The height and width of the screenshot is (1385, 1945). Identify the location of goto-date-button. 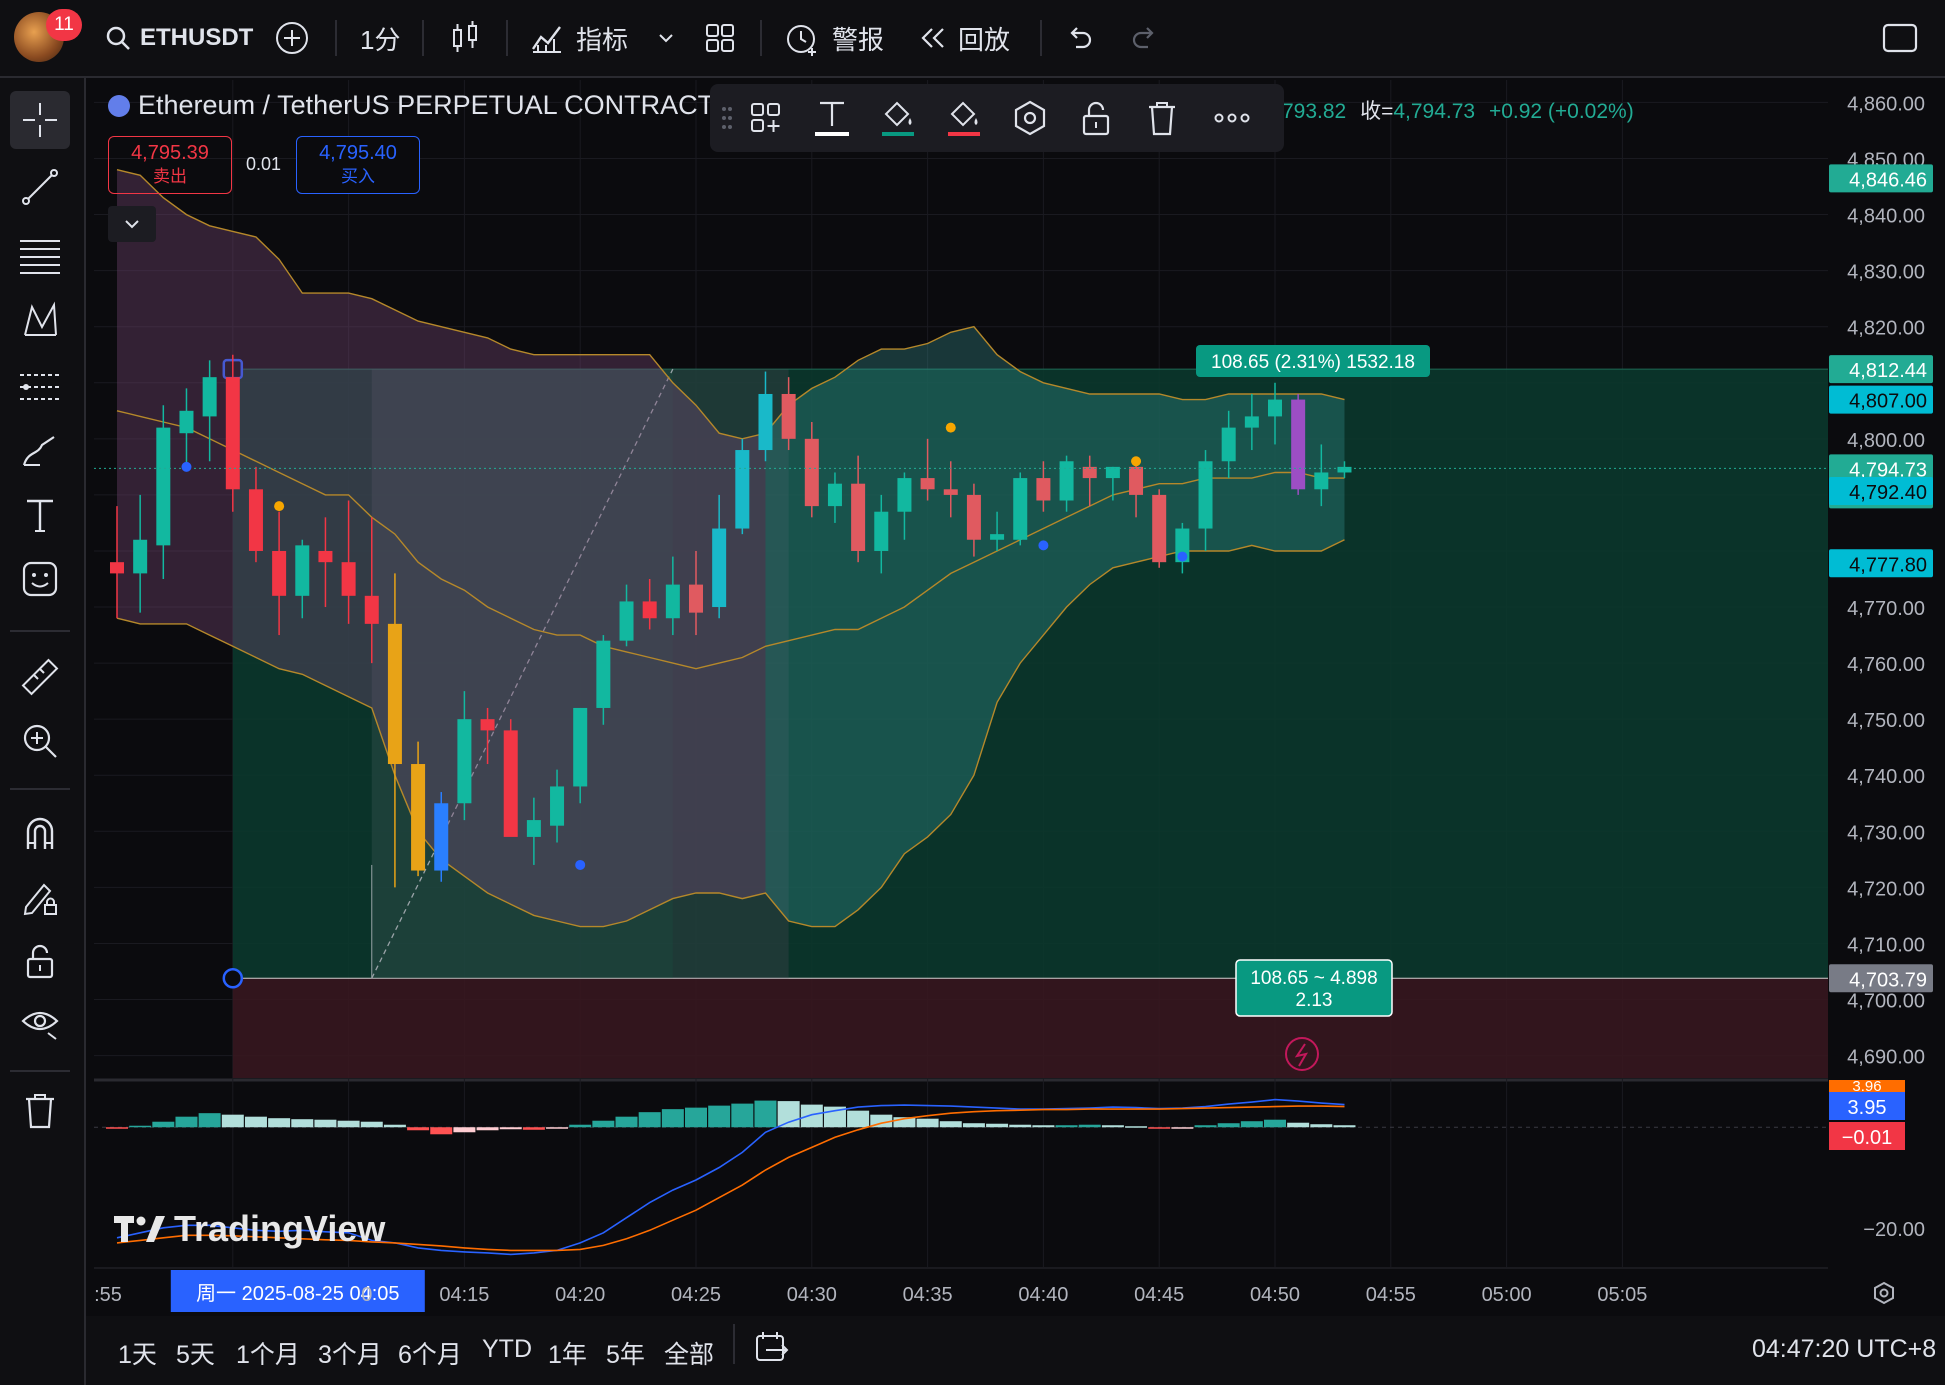
(772, 1350).